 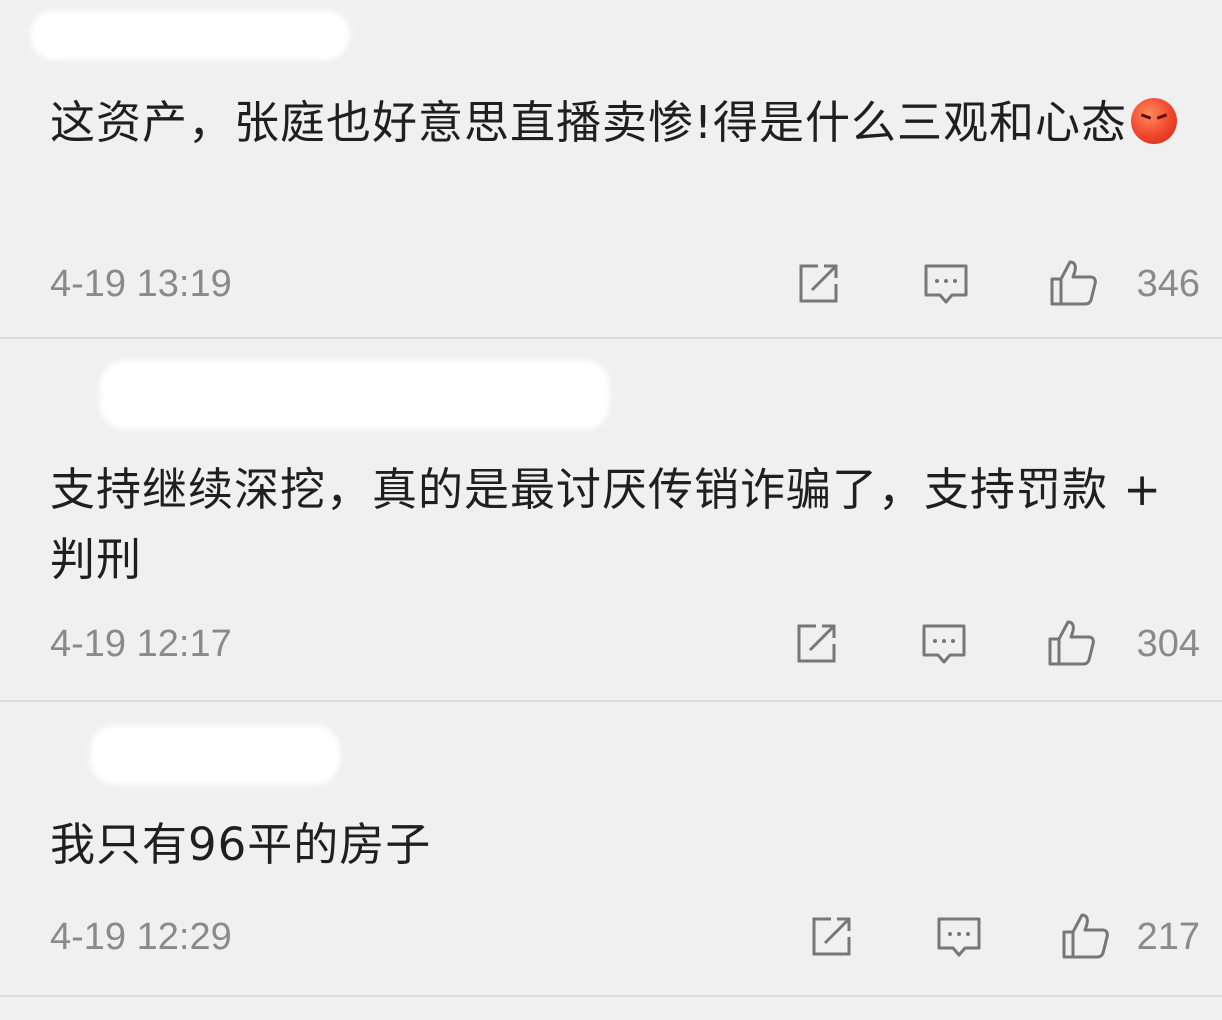 I want to click on comment-text: 这资产，张庭也好意思直播卖惨!得是什么三观和心态, so click(x=625, y=123).